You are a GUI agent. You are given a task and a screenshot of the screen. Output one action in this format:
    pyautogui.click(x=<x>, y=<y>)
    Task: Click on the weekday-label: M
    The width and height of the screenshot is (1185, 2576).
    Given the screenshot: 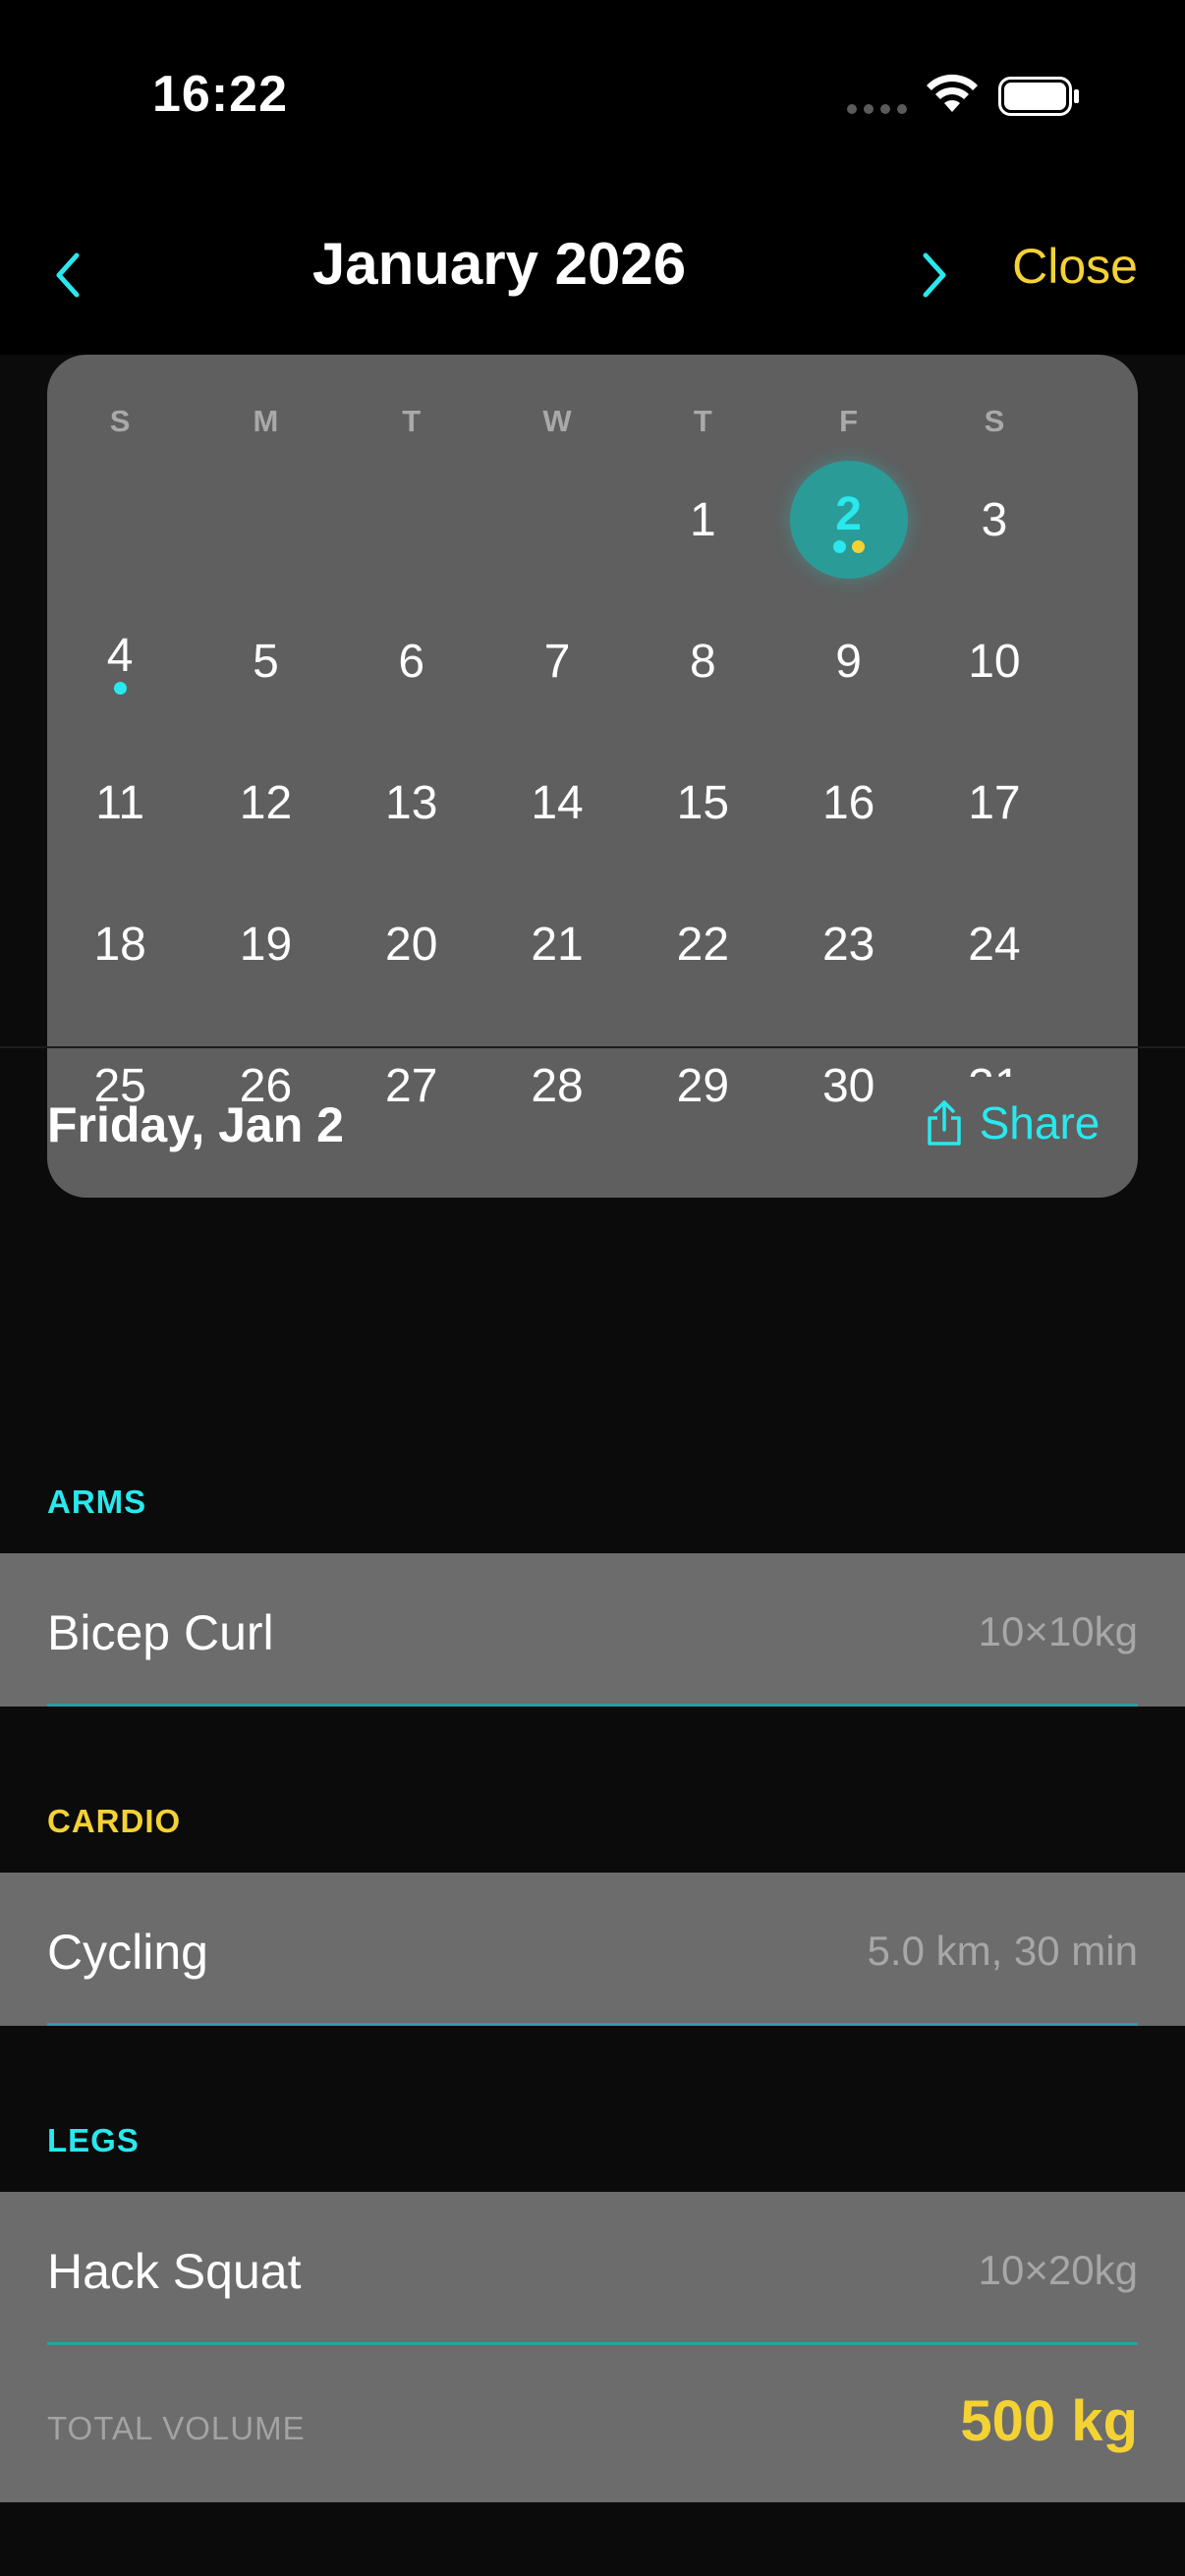 What is the action you would take?
    pyautogui.click(x=266, y=421)
    